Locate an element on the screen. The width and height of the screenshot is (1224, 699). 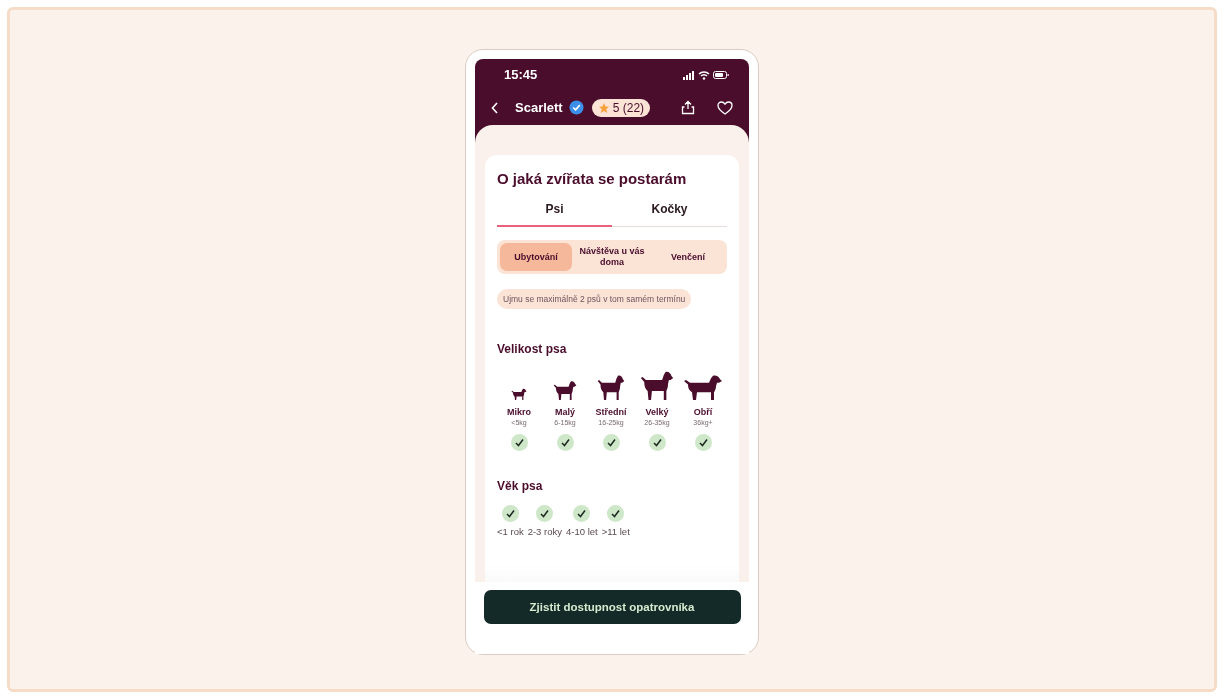
size-heading: Velikost psa is located at coordinates (532, 349).